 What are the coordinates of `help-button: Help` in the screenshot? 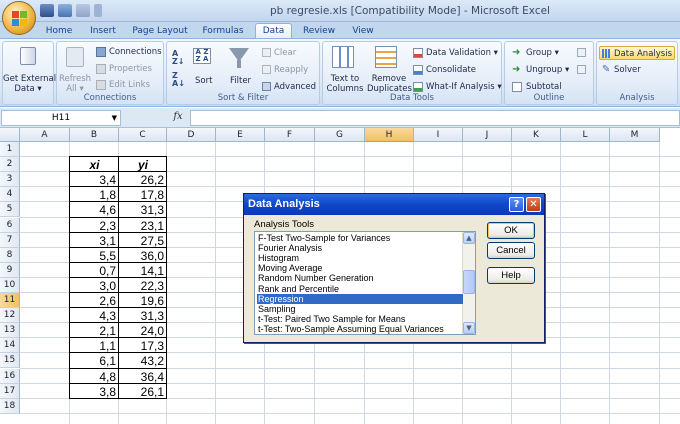 It's located at (511, 275).